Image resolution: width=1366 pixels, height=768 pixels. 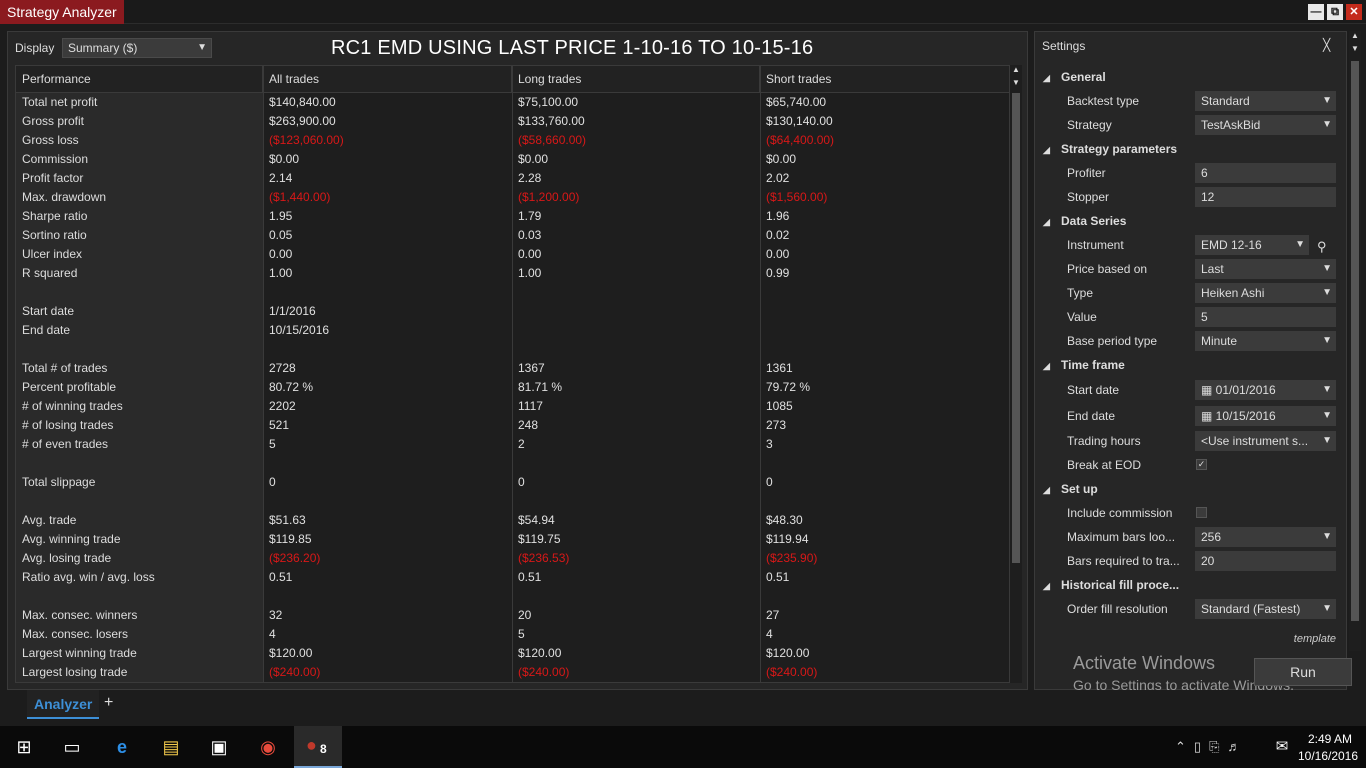 What do you see at coordinates (1316, 12) in the screenshot?
I see `minimize-button: —` at bounding box center [1316, 12].